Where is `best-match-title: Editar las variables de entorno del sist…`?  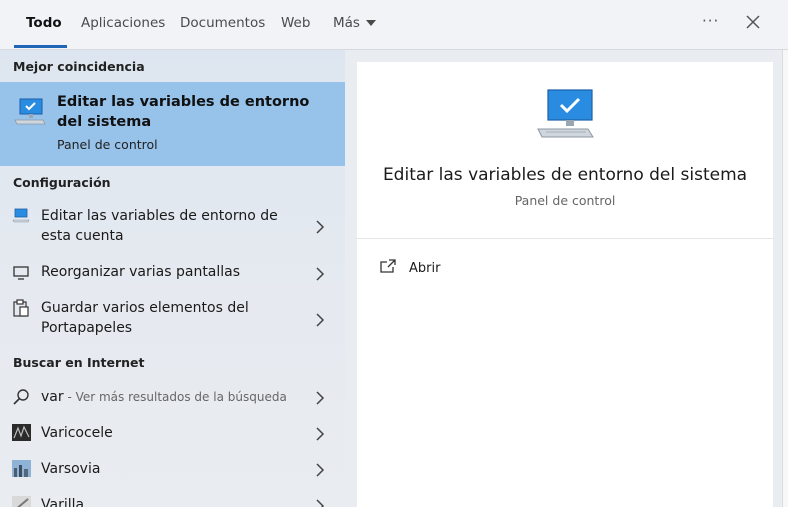
best-match-title: Editar las variables de entorno del sist… is located at coordinates (183, 112).